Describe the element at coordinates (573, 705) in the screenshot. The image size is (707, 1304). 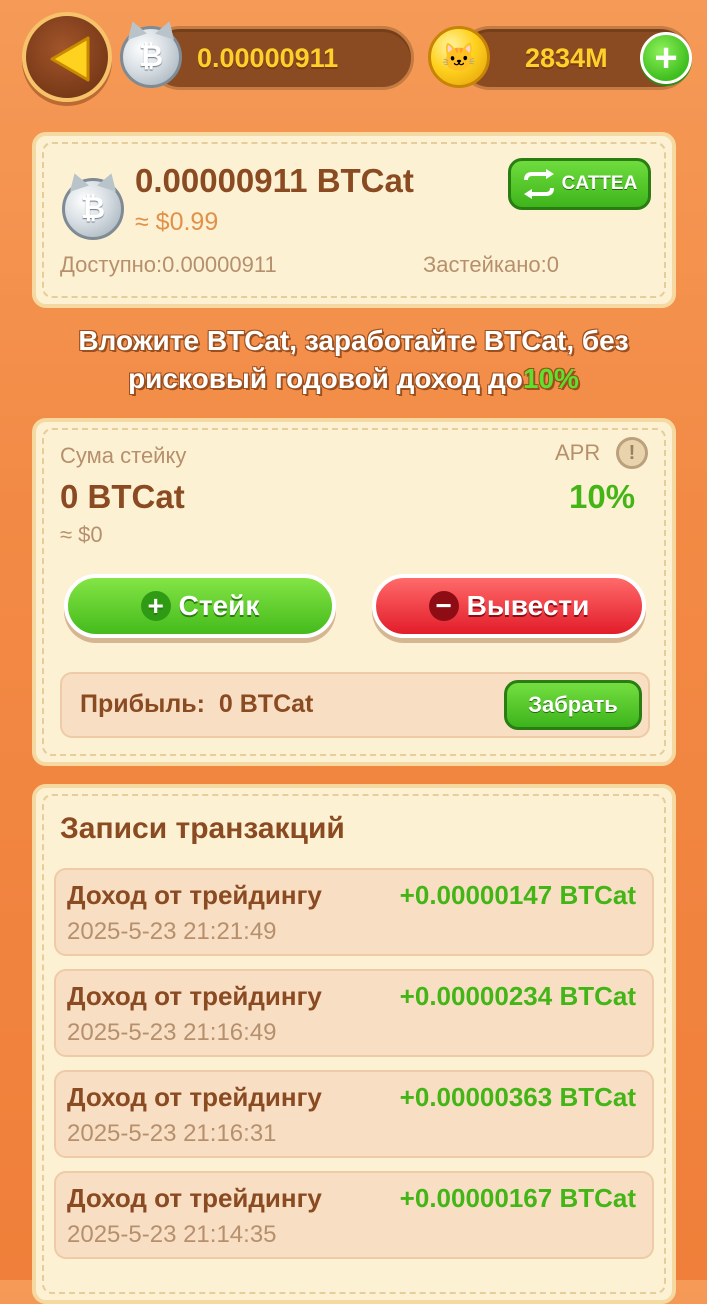
I see `collect-button: Забрать` at that location.